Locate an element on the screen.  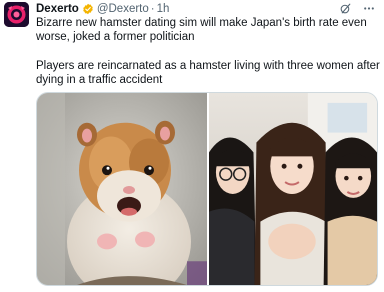
tweet-header: Dexerto @Dexerto · 1h is located at coordinates (102, 9).